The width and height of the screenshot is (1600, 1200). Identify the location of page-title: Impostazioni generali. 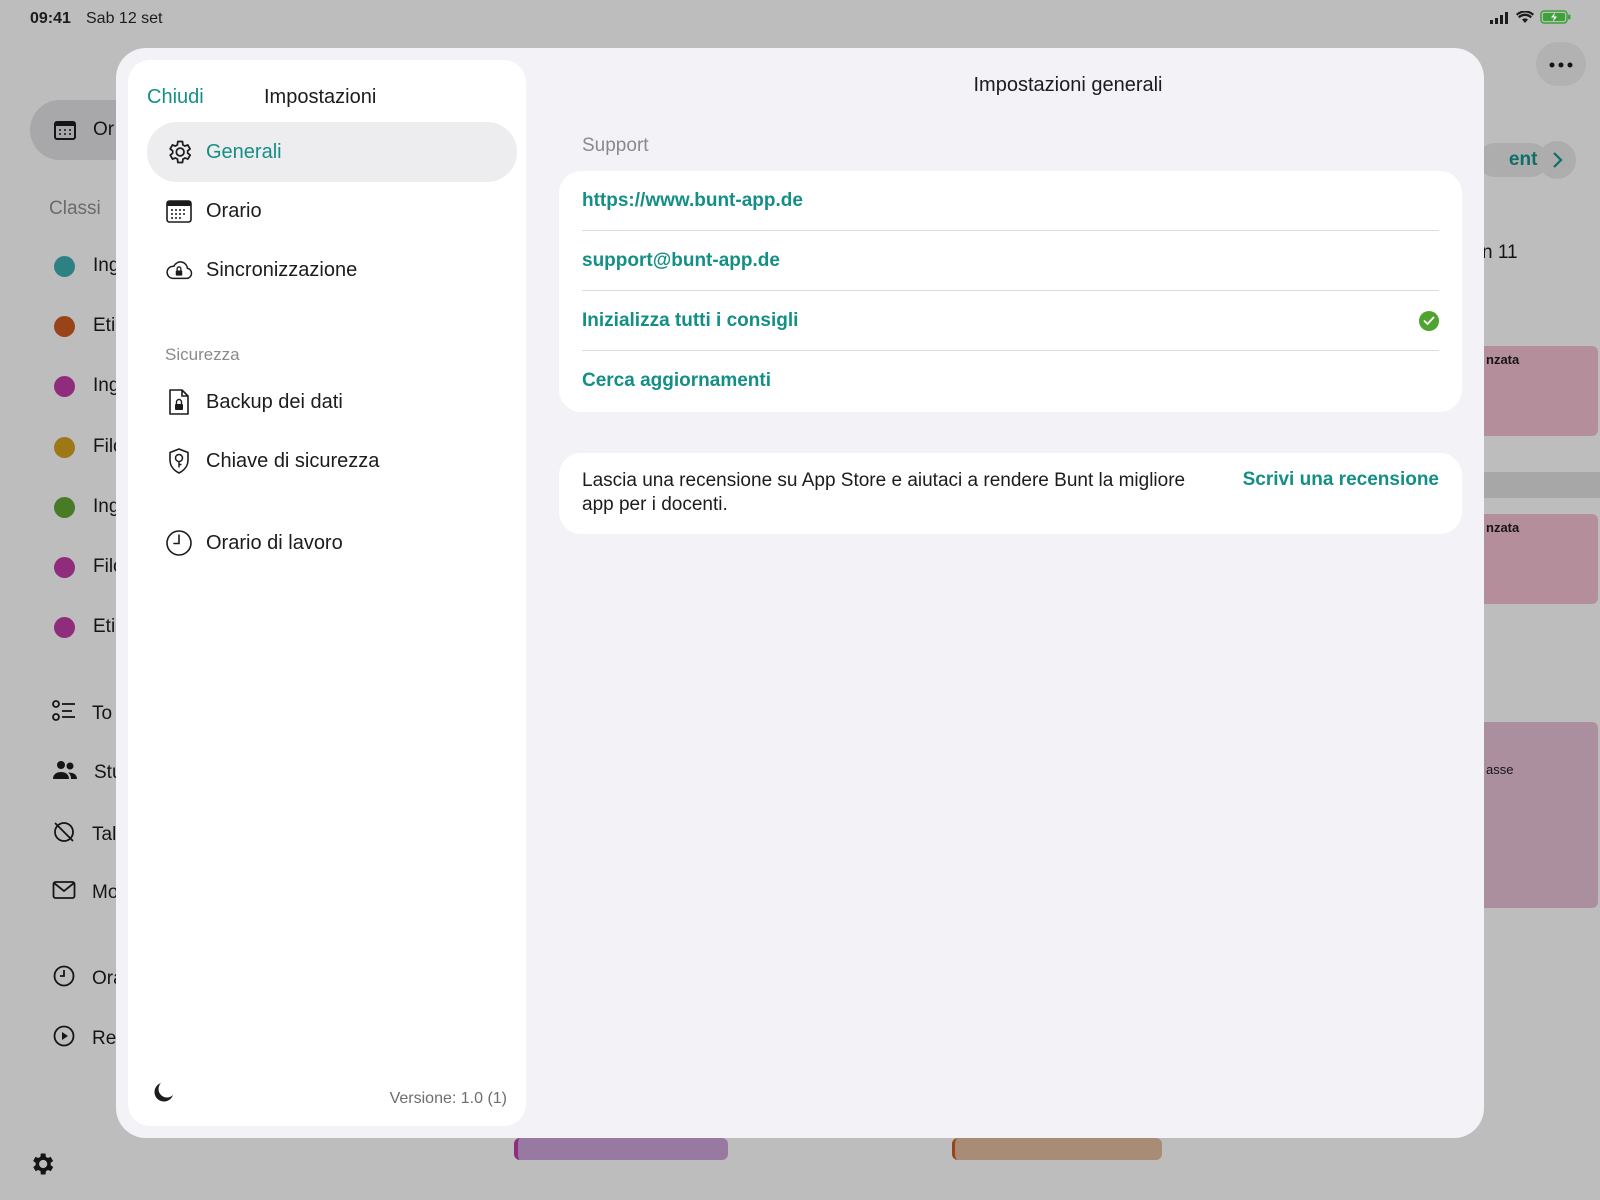
(1068, 85).